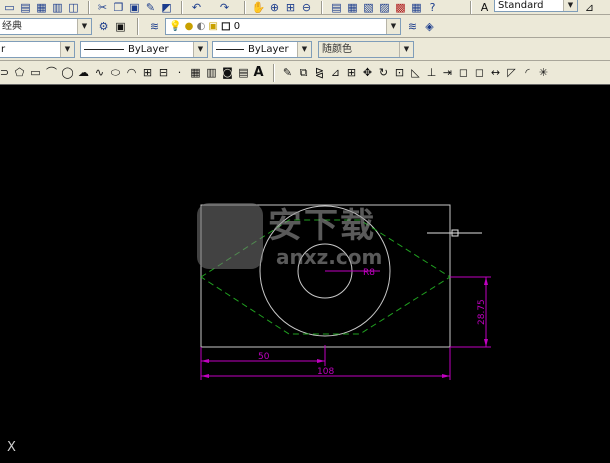 The image size is (610, 463). What do you see at coordinates (368, 7) in the screenshot?
I see `tool-palettes-icon: ▧` at bounding box center [368, 7].